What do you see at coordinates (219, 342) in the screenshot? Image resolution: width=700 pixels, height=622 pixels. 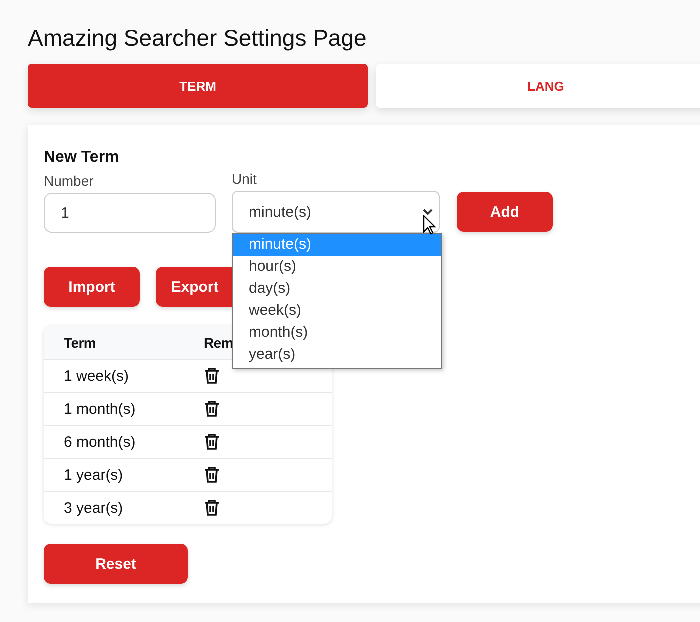 I see `column-header: Rem` at bounding box center [219, 342].